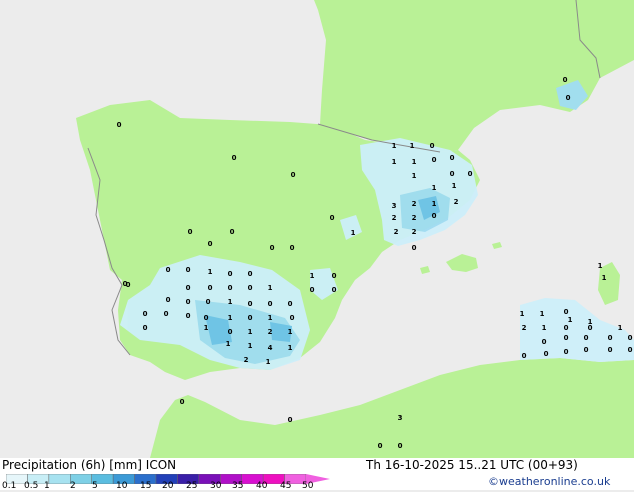 The width and height of the screenshot is (634, 492). I want to click on map-title: Precipitation (6h) [mm] ICON, so click(89, 465).